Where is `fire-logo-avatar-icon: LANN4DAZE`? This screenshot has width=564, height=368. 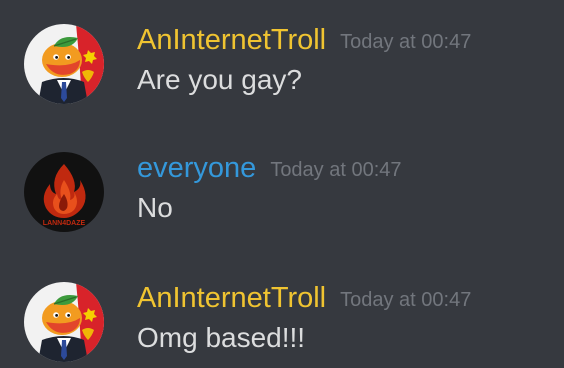 fire-logo-avatar-icon: LANN4DAZE is located at coordinates (64, 192).